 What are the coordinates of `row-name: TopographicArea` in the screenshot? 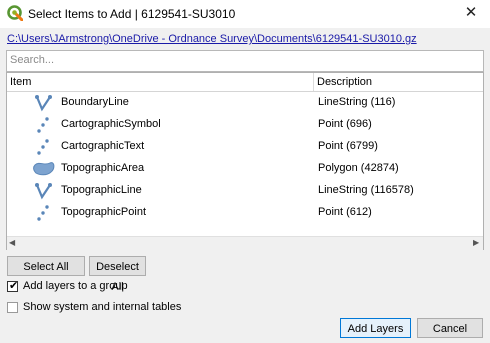 It's located at (103, 168).